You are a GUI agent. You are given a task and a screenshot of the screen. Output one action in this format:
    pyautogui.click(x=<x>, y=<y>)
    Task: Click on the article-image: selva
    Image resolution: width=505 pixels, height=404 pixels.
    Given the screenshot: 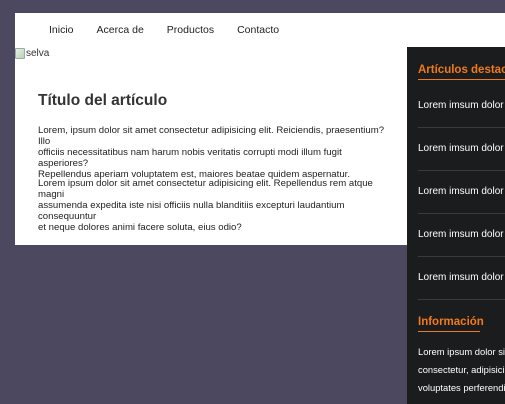 What is the action you would take?
    pyautogui.click(x=32, y=53)
    